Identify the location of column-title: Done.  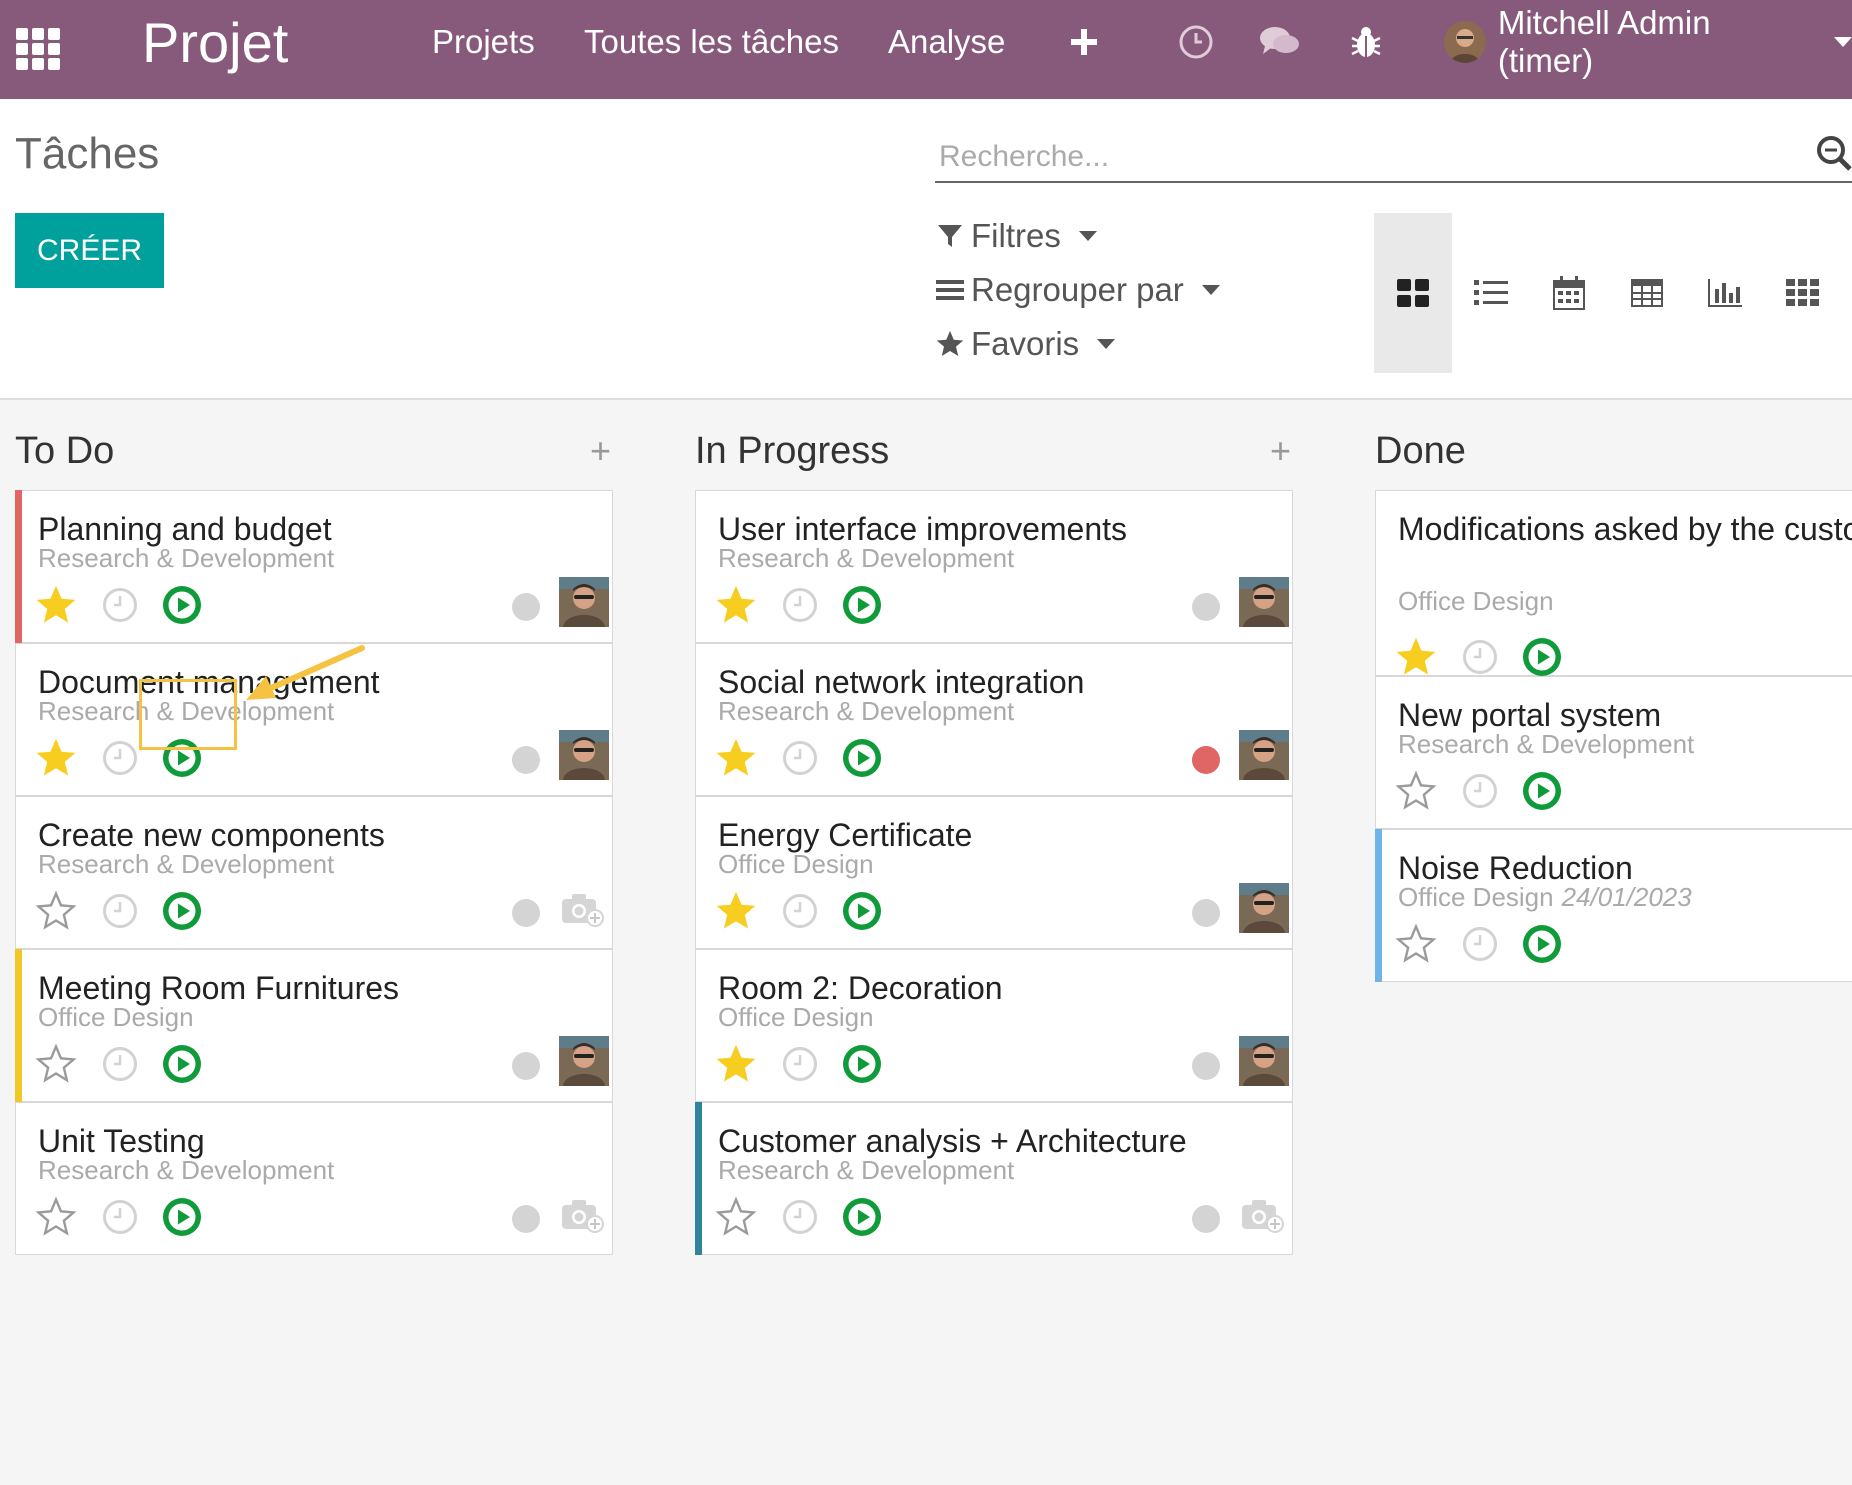
(1420, 451).